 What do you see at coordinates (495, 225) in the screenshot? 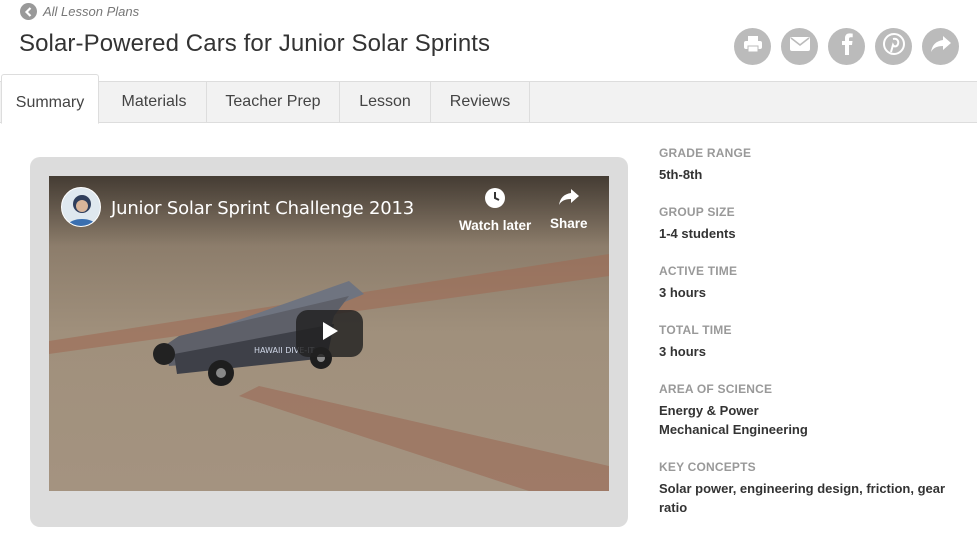
I see `watch-later-label: Watch later` at bounding box center [495, 225].